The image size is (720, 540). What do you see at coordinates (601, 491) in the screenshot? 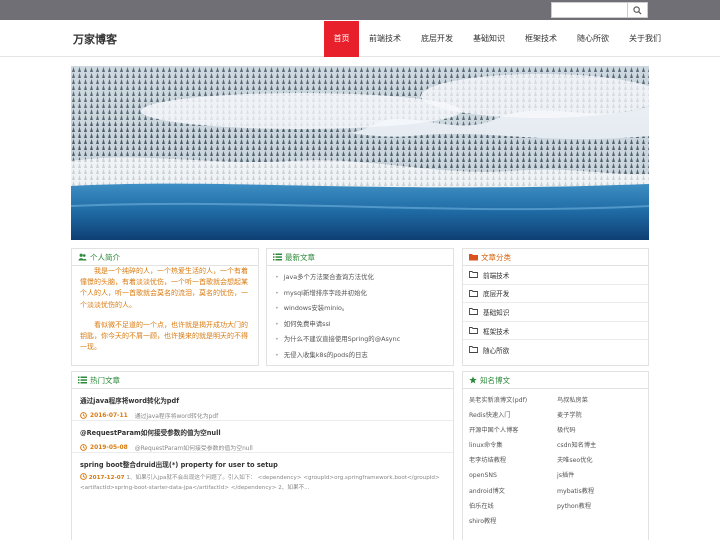
I see `blog-link: mybatis教程` at bounding box center [601, 491].